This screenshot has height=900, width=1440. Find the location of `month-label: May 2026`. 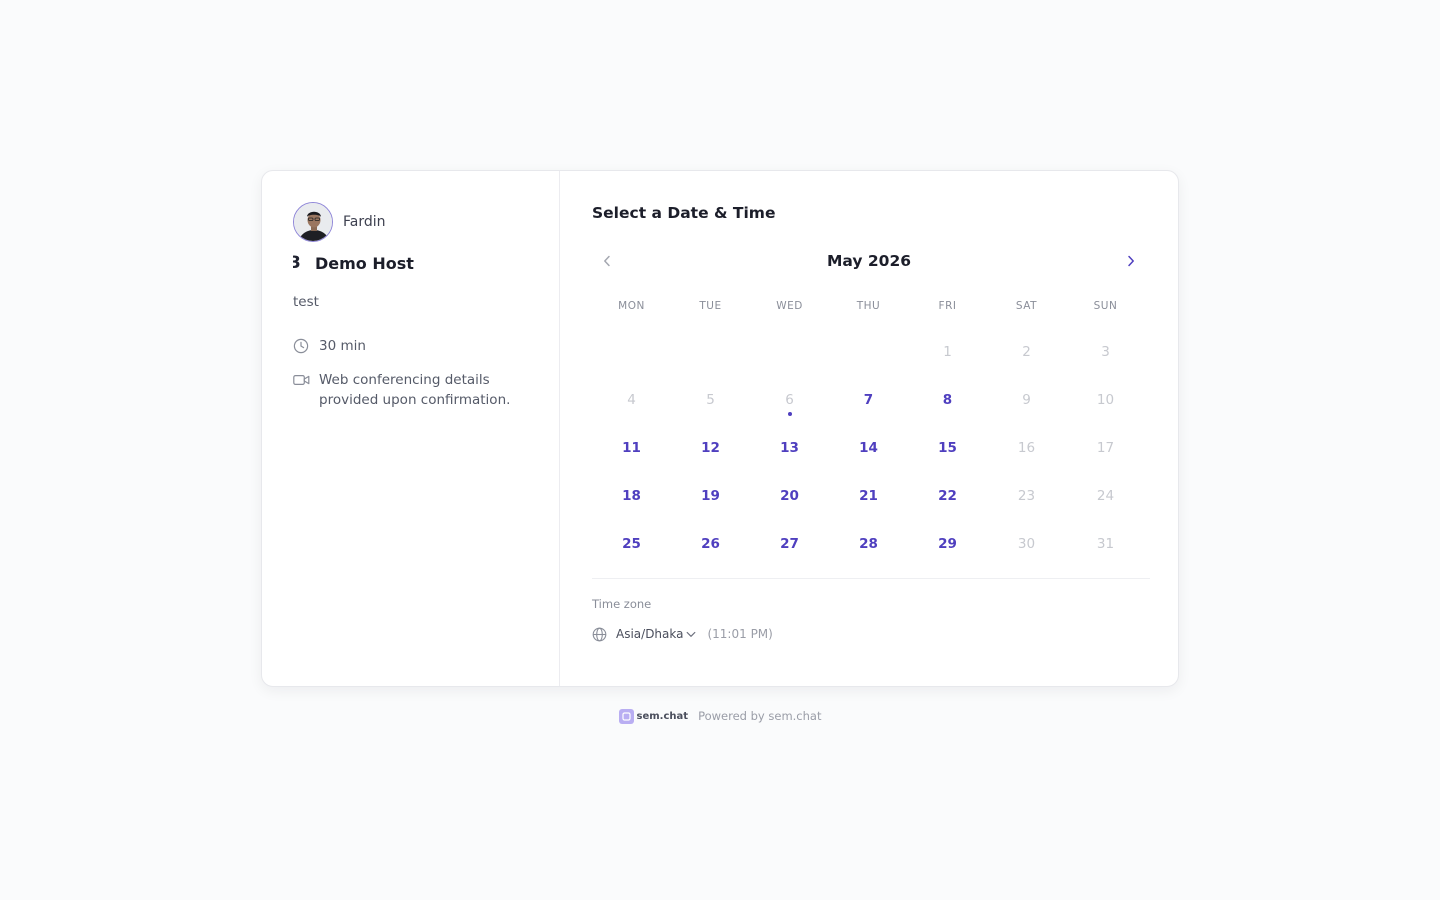

month-label: May 2026 is located at coordinates (869, 261).